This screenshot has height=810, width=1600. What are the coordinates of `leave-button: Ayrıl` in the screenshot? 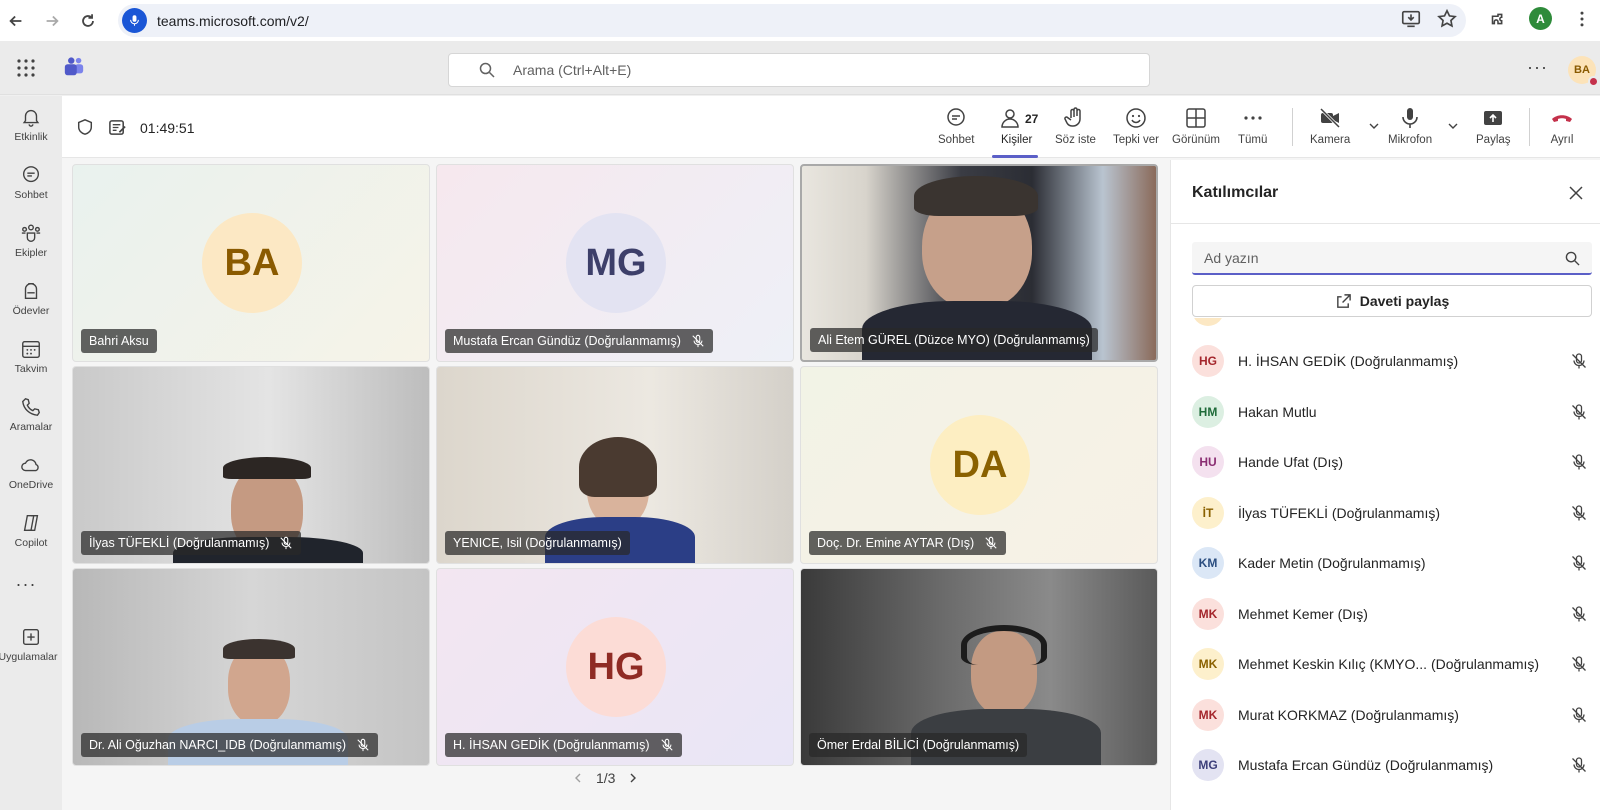 It's located at (1562, 129).